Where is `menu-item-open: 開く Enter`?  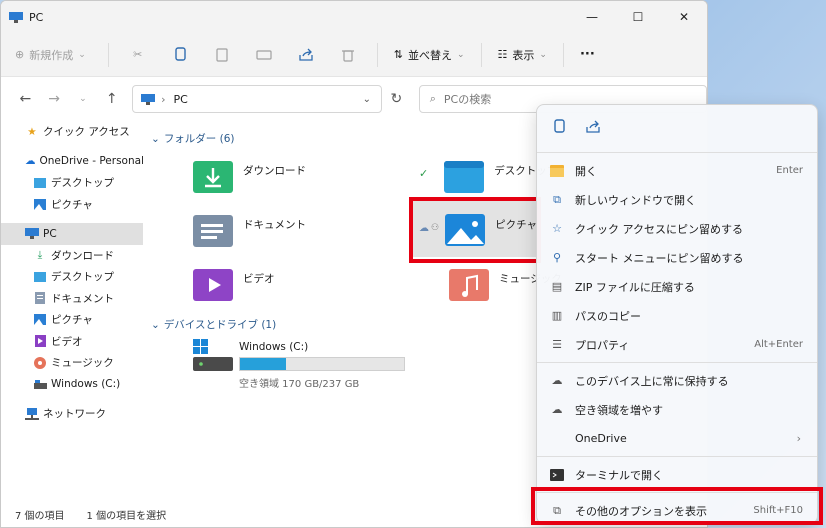
menu-item-open: 開く Enter is located at coordinates (677, 170).